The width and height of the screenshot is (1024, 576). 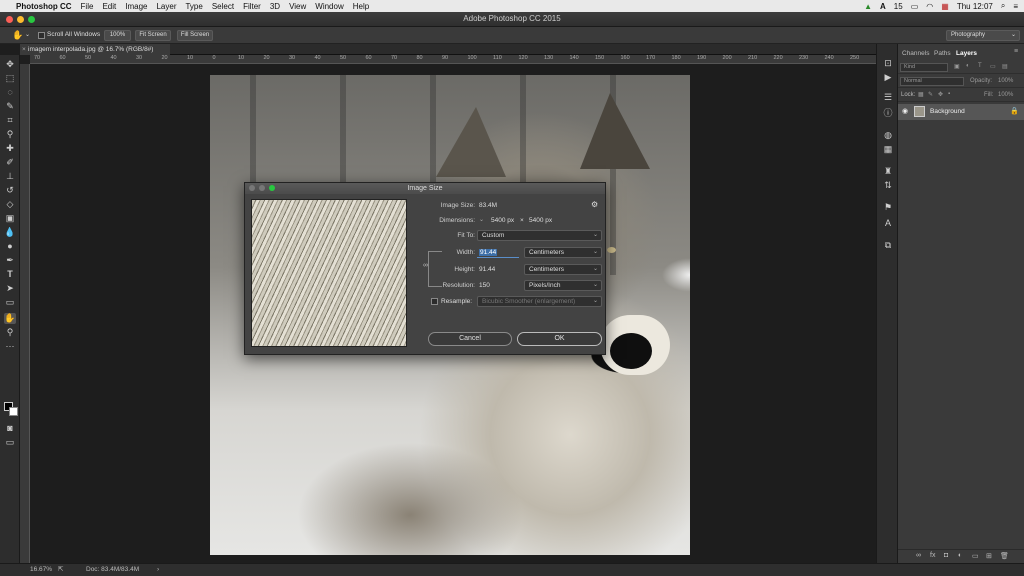 I want to click on background-color-swatch, so click(x=13, y=411).